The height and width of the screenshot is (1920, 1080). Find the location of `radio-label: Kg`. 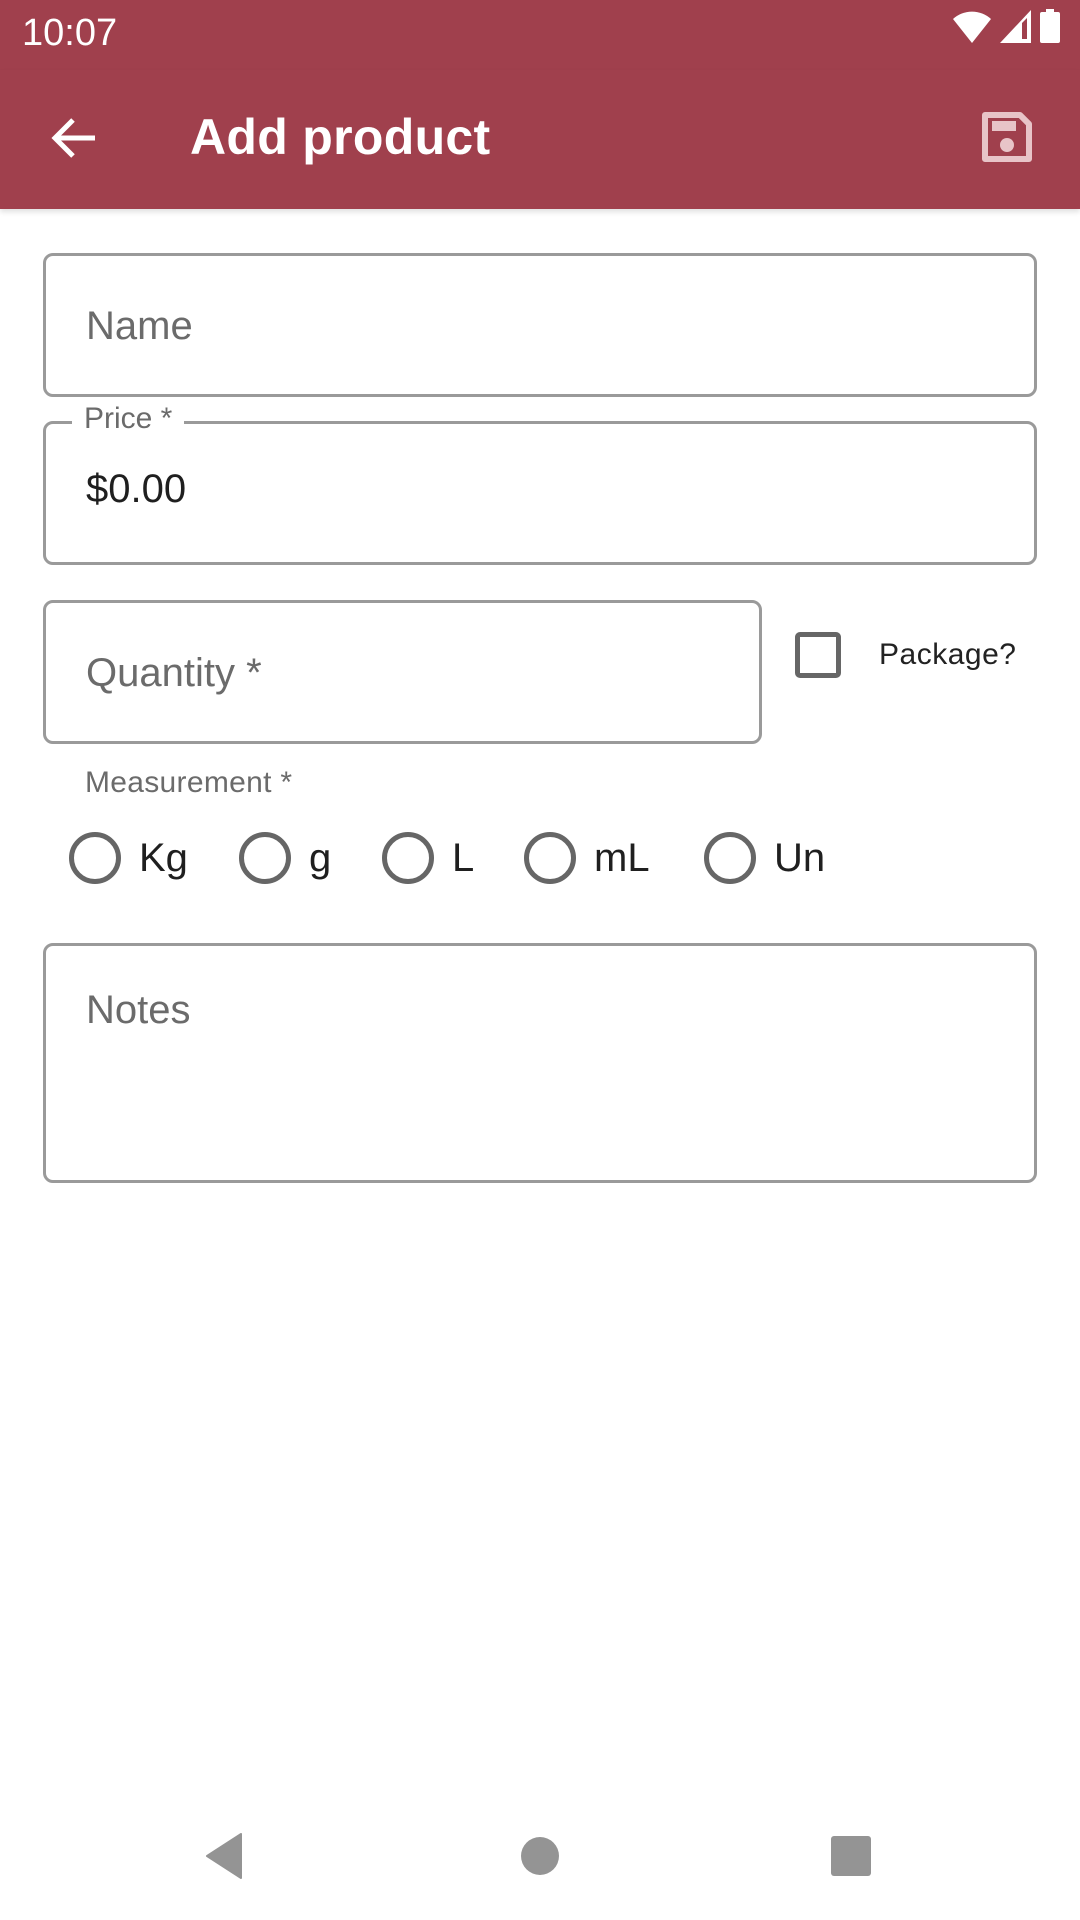

radio-label: Kg is located at coordinates (163, 857).